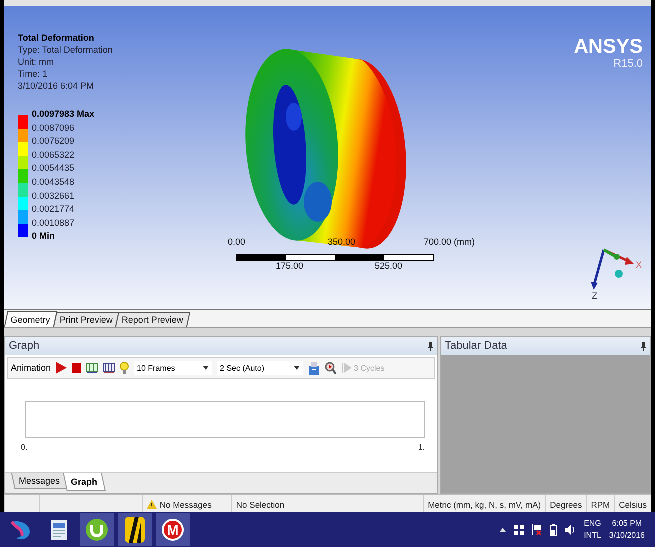 This screenshot has width=655, height=547. I want to click on panel-title: Tabular Data, so click(476, 346).